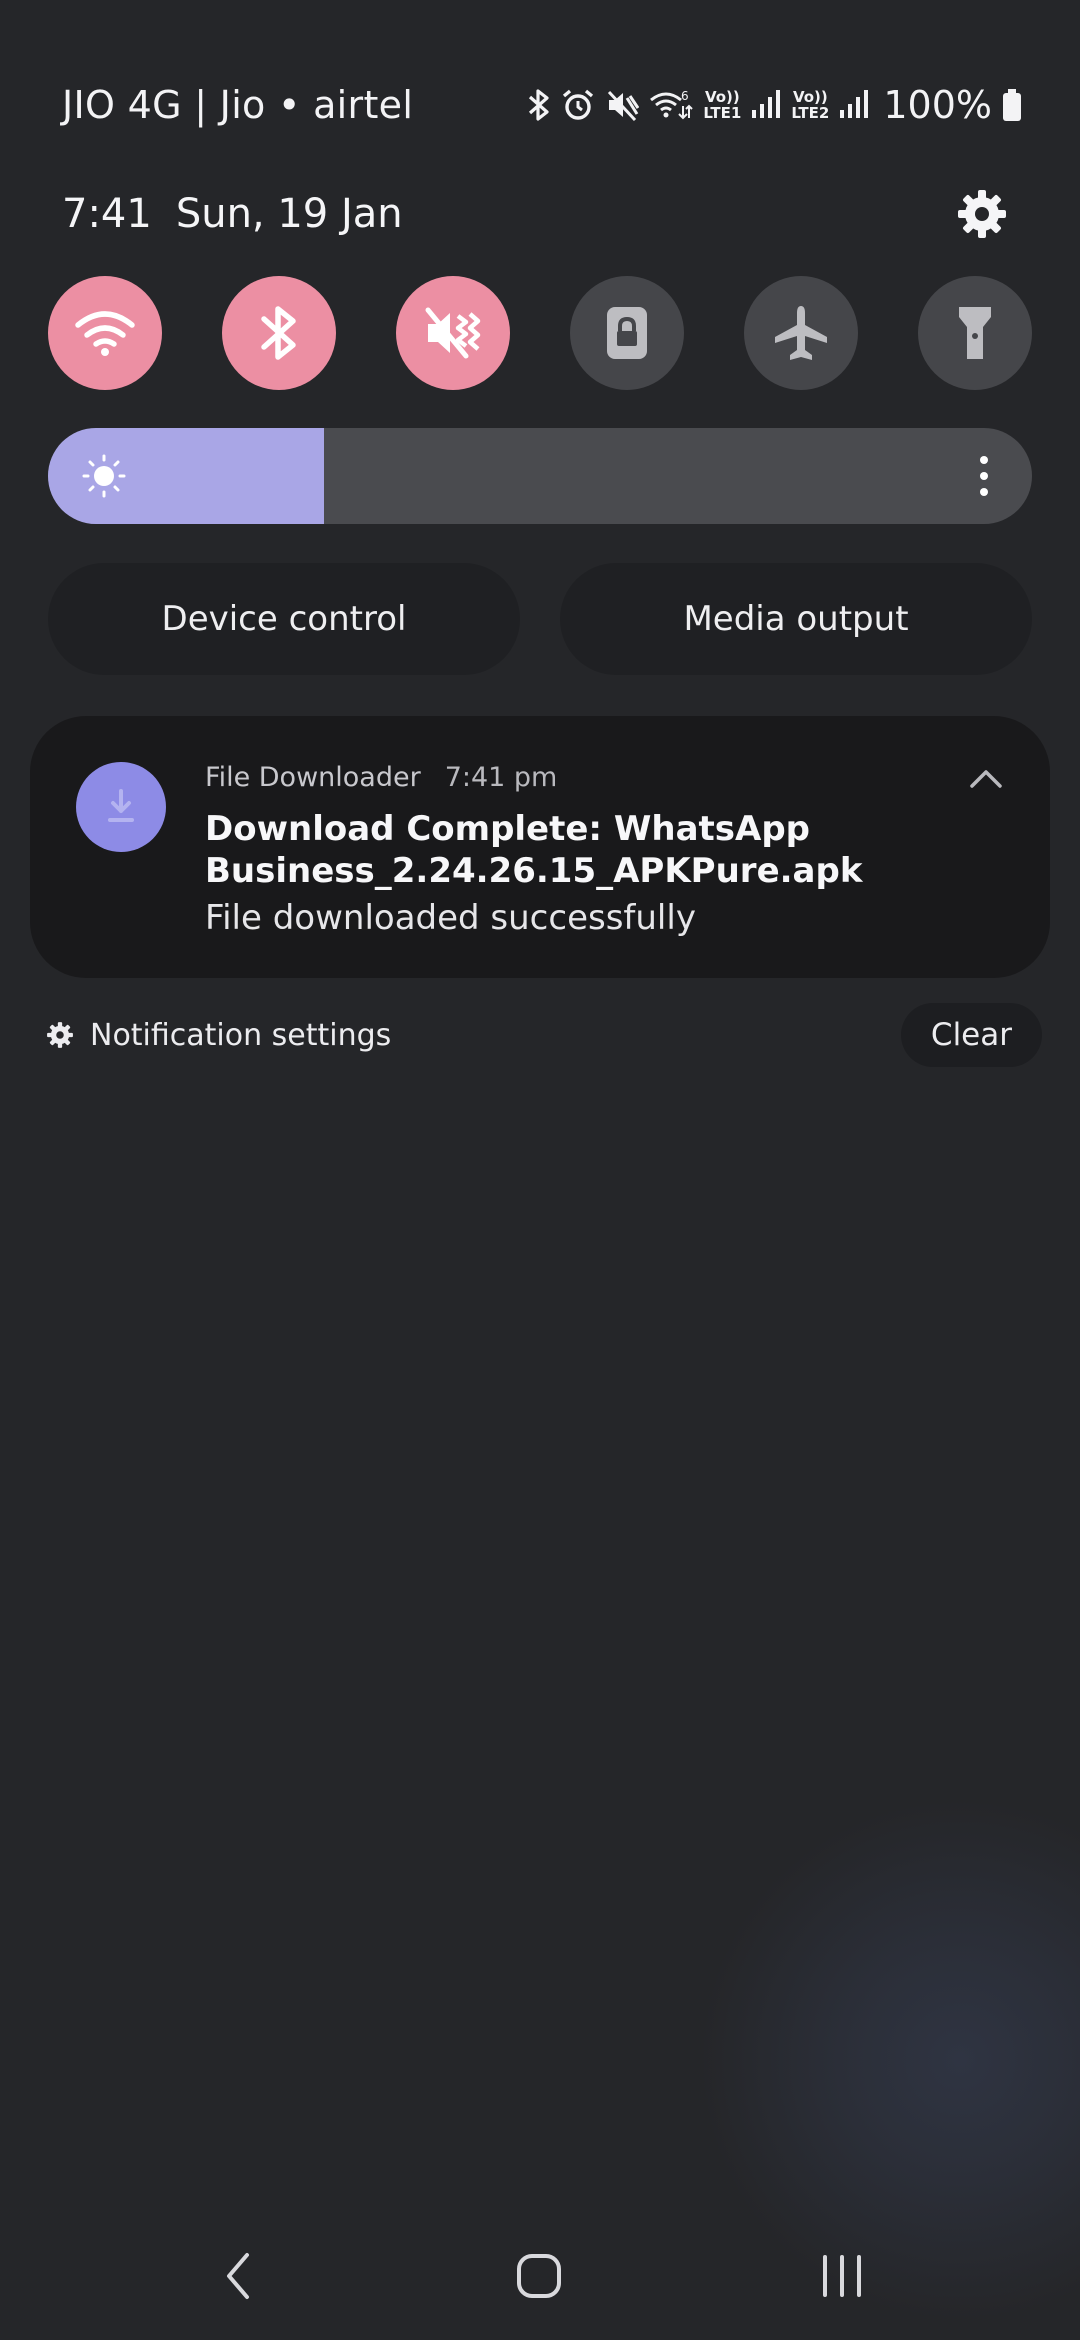  I want to click on airplane-icon, so click(801, 333).